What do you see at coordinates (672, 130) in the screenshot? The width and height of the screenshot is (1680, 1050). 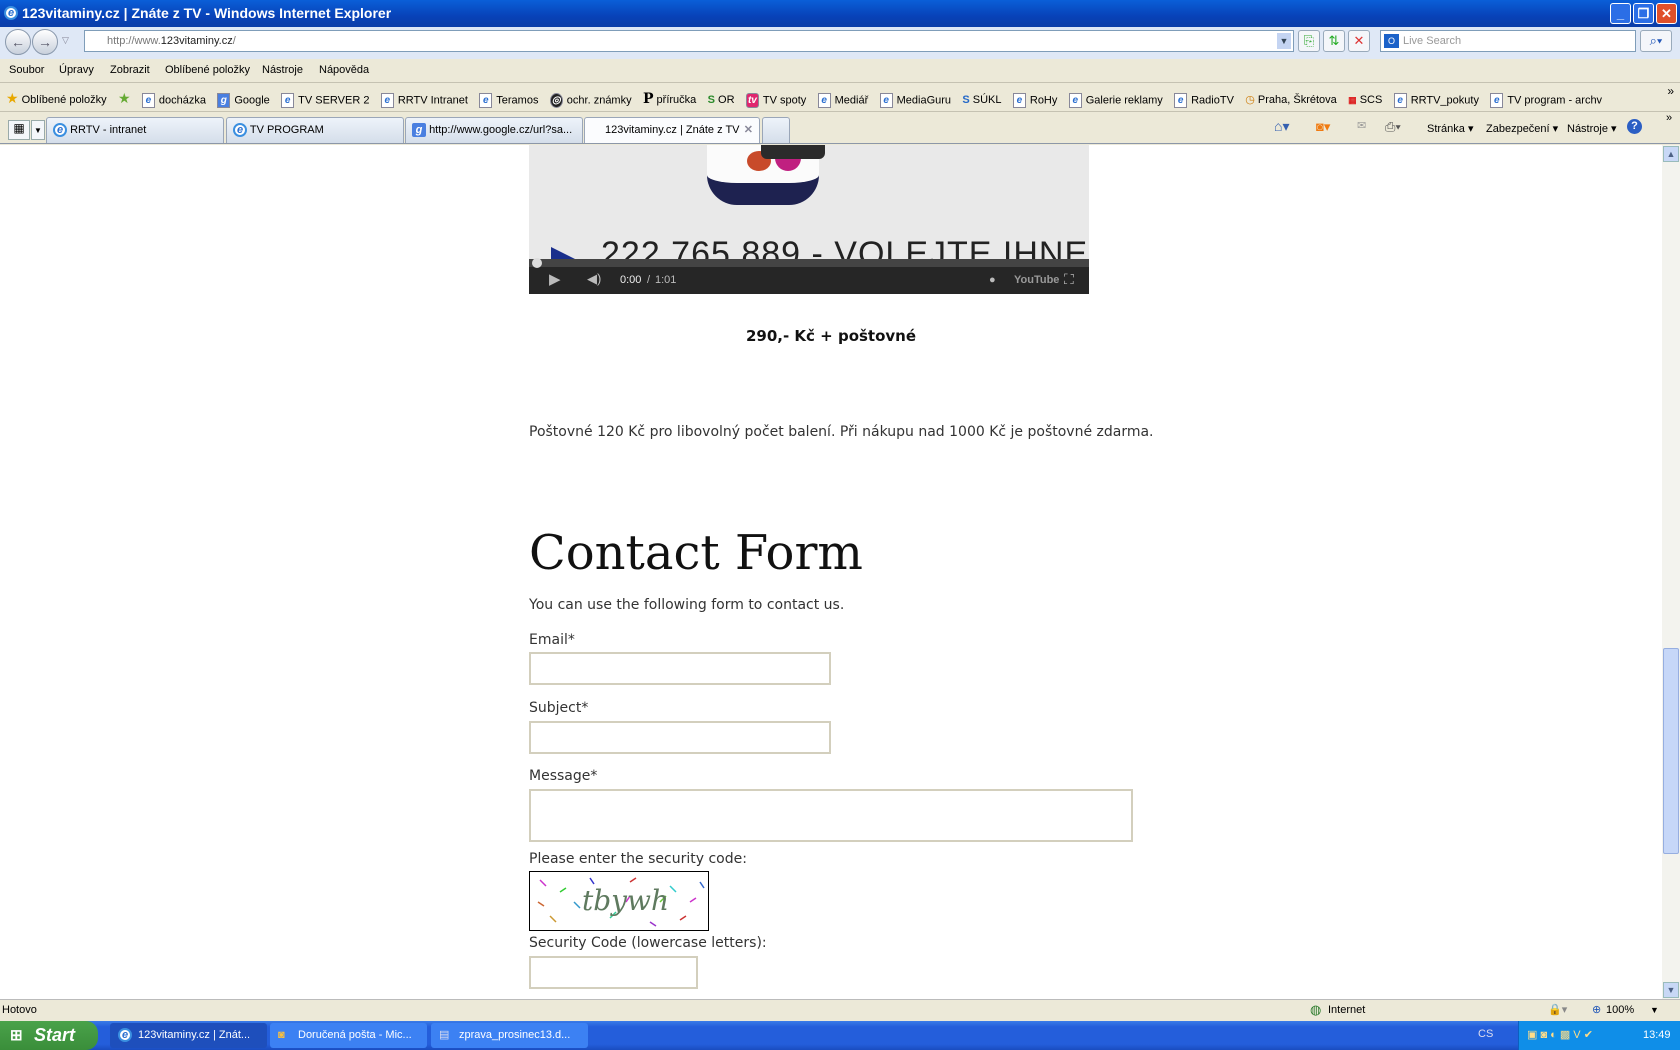 I see `tab-123vitaminy: 123vitaminy.cz | Znáte z TV ✕` at bounding box center [672, 130].